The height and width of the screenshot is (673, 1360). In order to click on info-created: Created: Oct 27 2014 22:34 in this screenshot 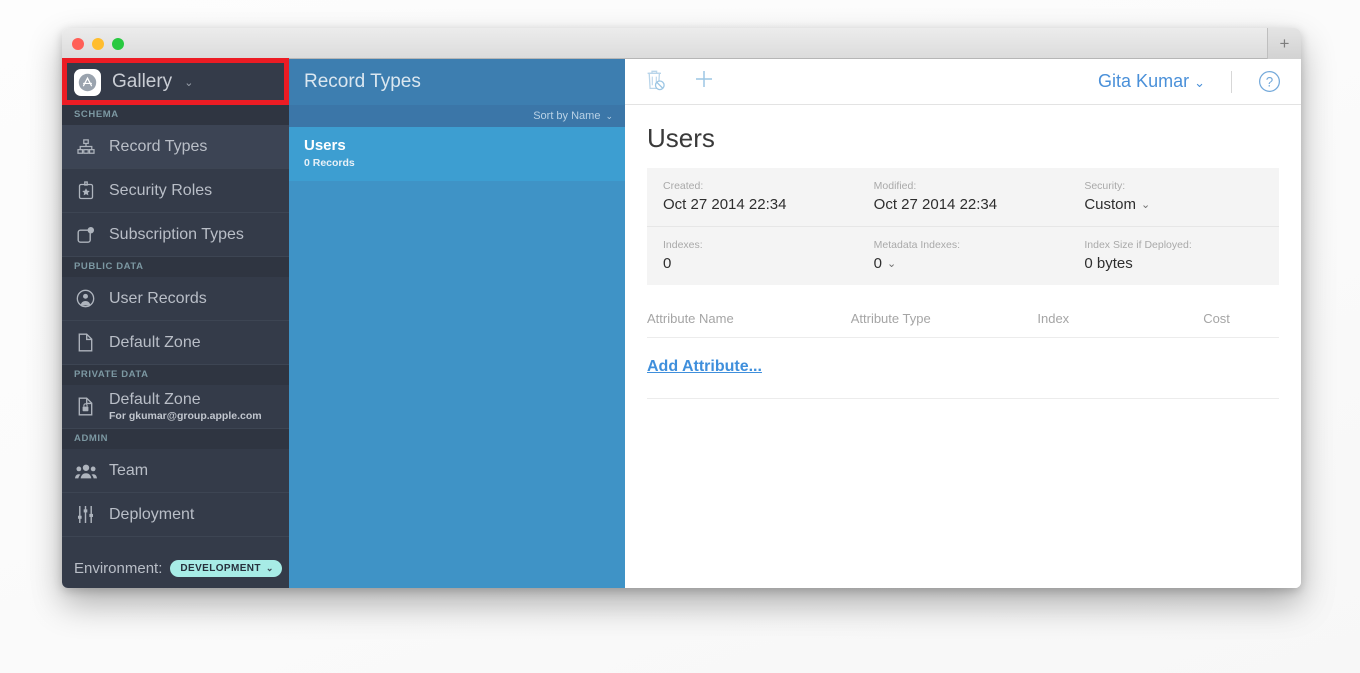, I will do `click(752, 196)`.